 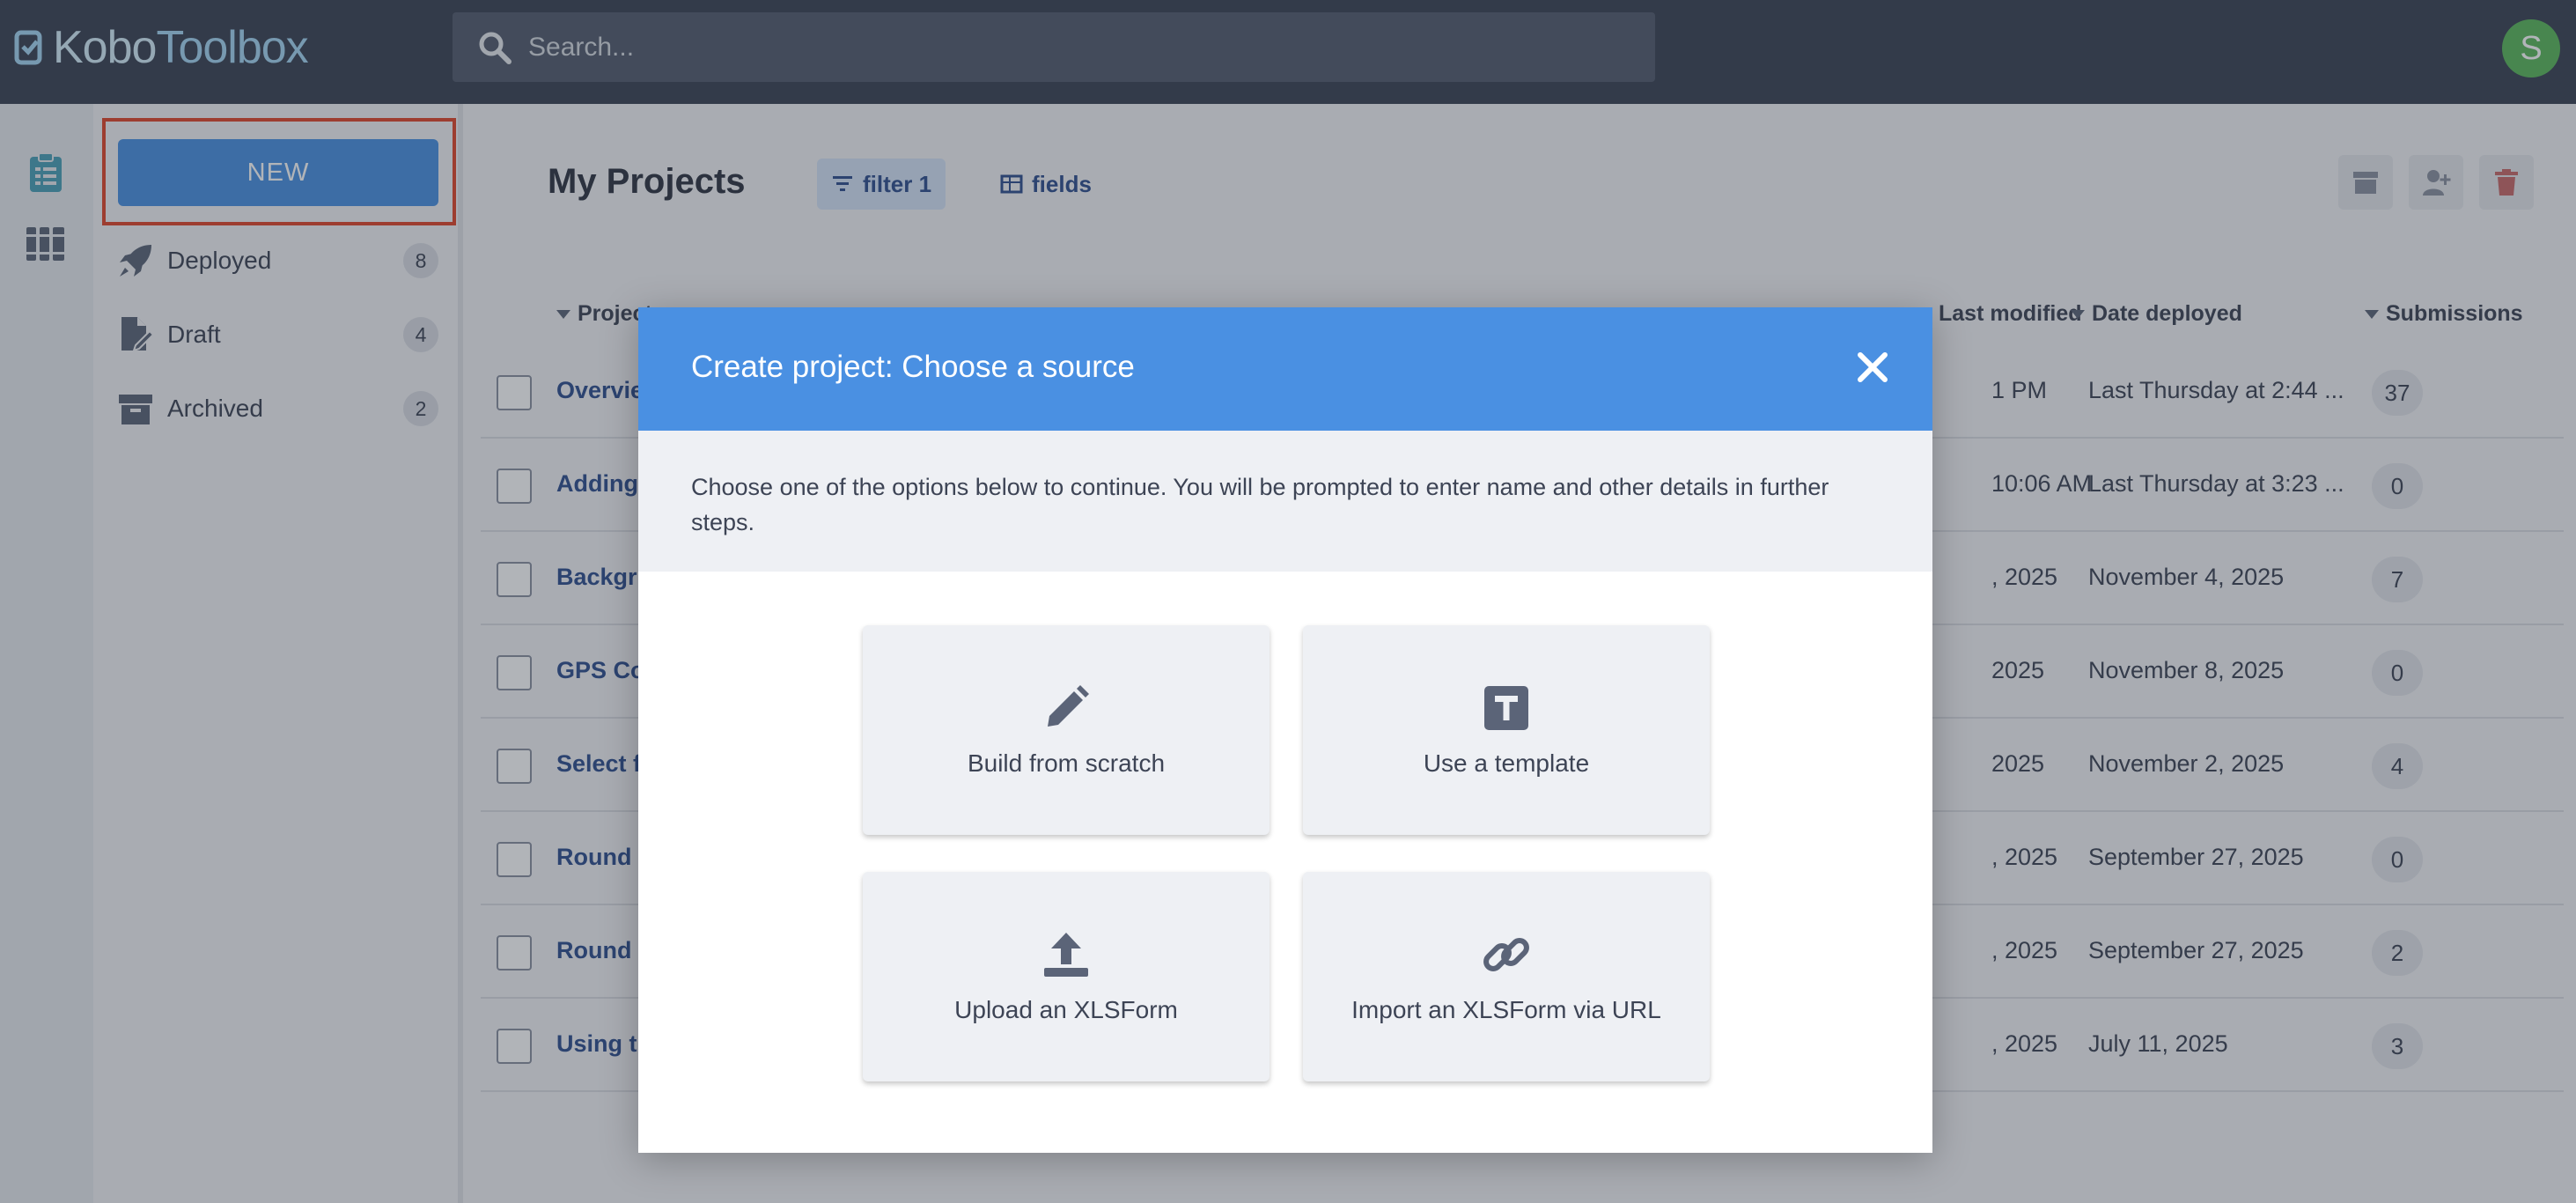 I want to click on modal-title: Create project: Choose a source, so click(x=913, y=367).